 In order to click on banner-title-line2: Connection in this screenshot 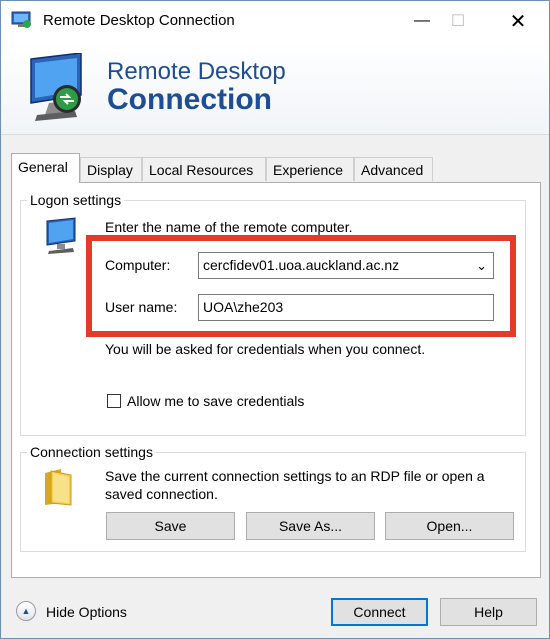, I will do `click(189, 99)`.